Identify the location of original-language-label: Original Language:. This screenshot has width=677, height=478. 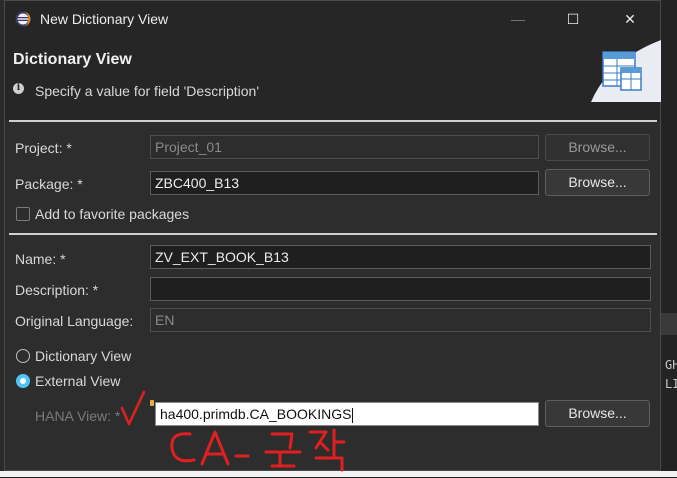
(74, 321).